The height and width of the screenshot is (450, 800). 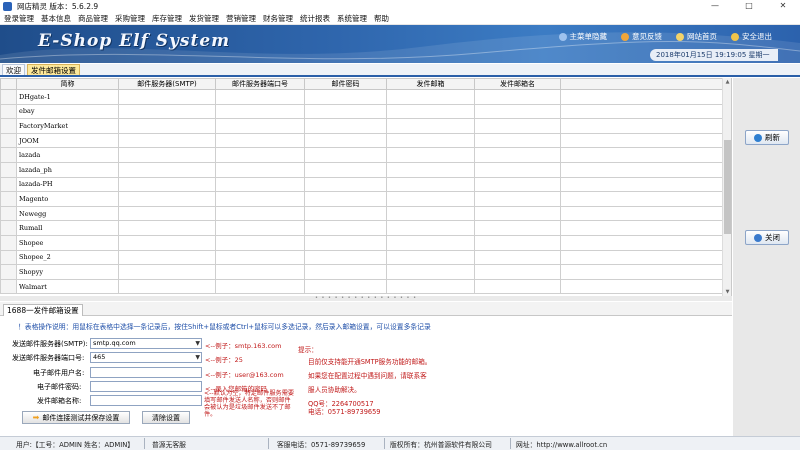 I want to click on cell-shortname: Magento, so click(x=67, y=199).